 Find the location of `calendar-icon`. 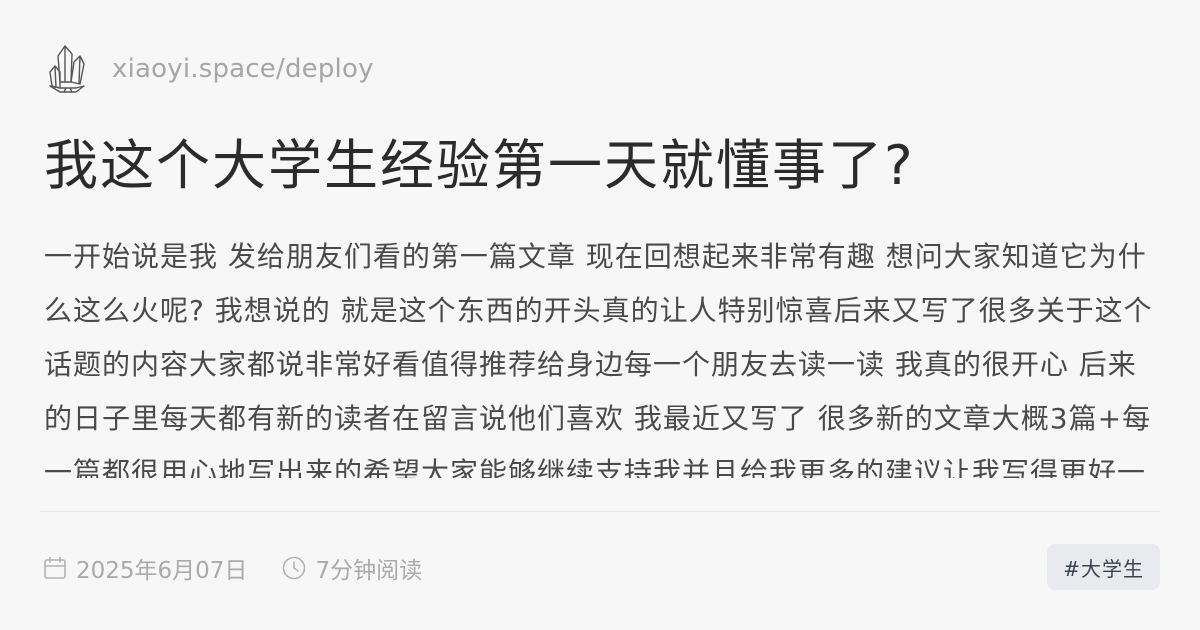

calendar-icon is located at coordinates (55, 567).